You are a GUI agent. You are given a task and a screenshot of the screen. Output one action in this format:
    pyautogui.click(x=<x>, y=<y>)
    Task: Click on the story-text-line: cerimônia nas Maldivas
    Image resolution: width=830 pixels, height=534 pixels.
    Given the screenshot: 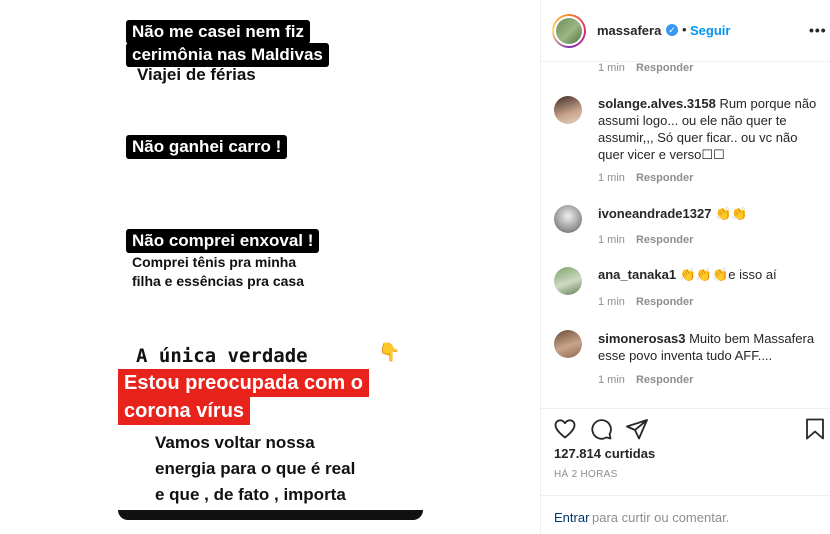 What is the action you would take?
    pyautogui.click(x=227, y=55)
    